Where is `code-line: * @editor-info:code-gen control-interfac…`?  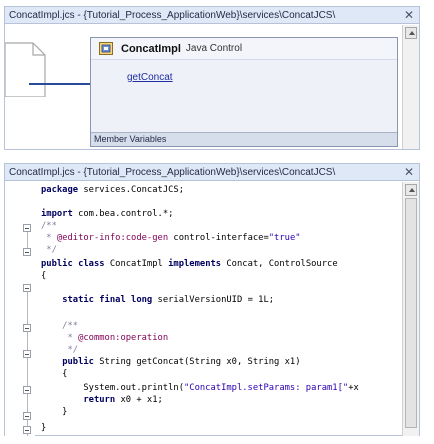 code-line: * @editor-info:code-gen control-interfac… is located at coordinates (171, 238).